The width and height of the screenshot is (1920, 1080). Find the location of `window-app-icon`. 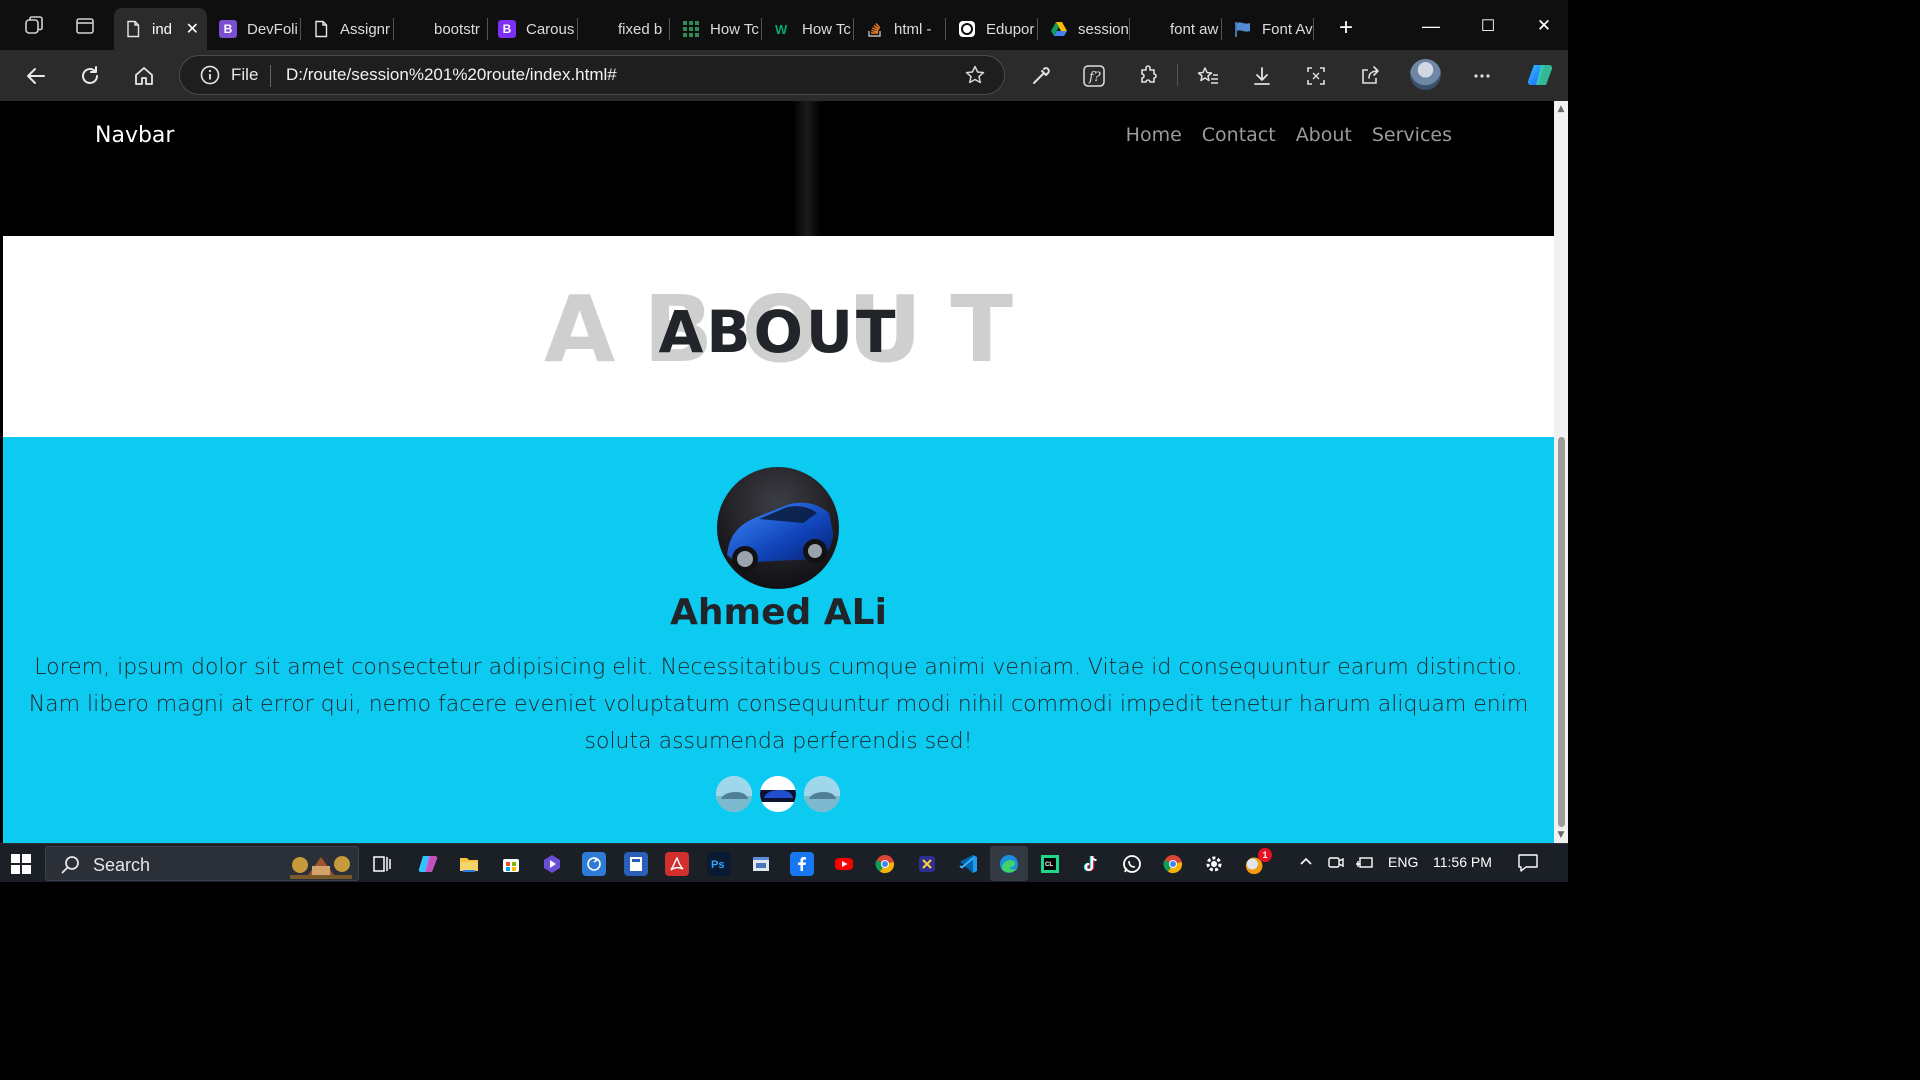

window-app-icon is located at coordinates (761, 864).